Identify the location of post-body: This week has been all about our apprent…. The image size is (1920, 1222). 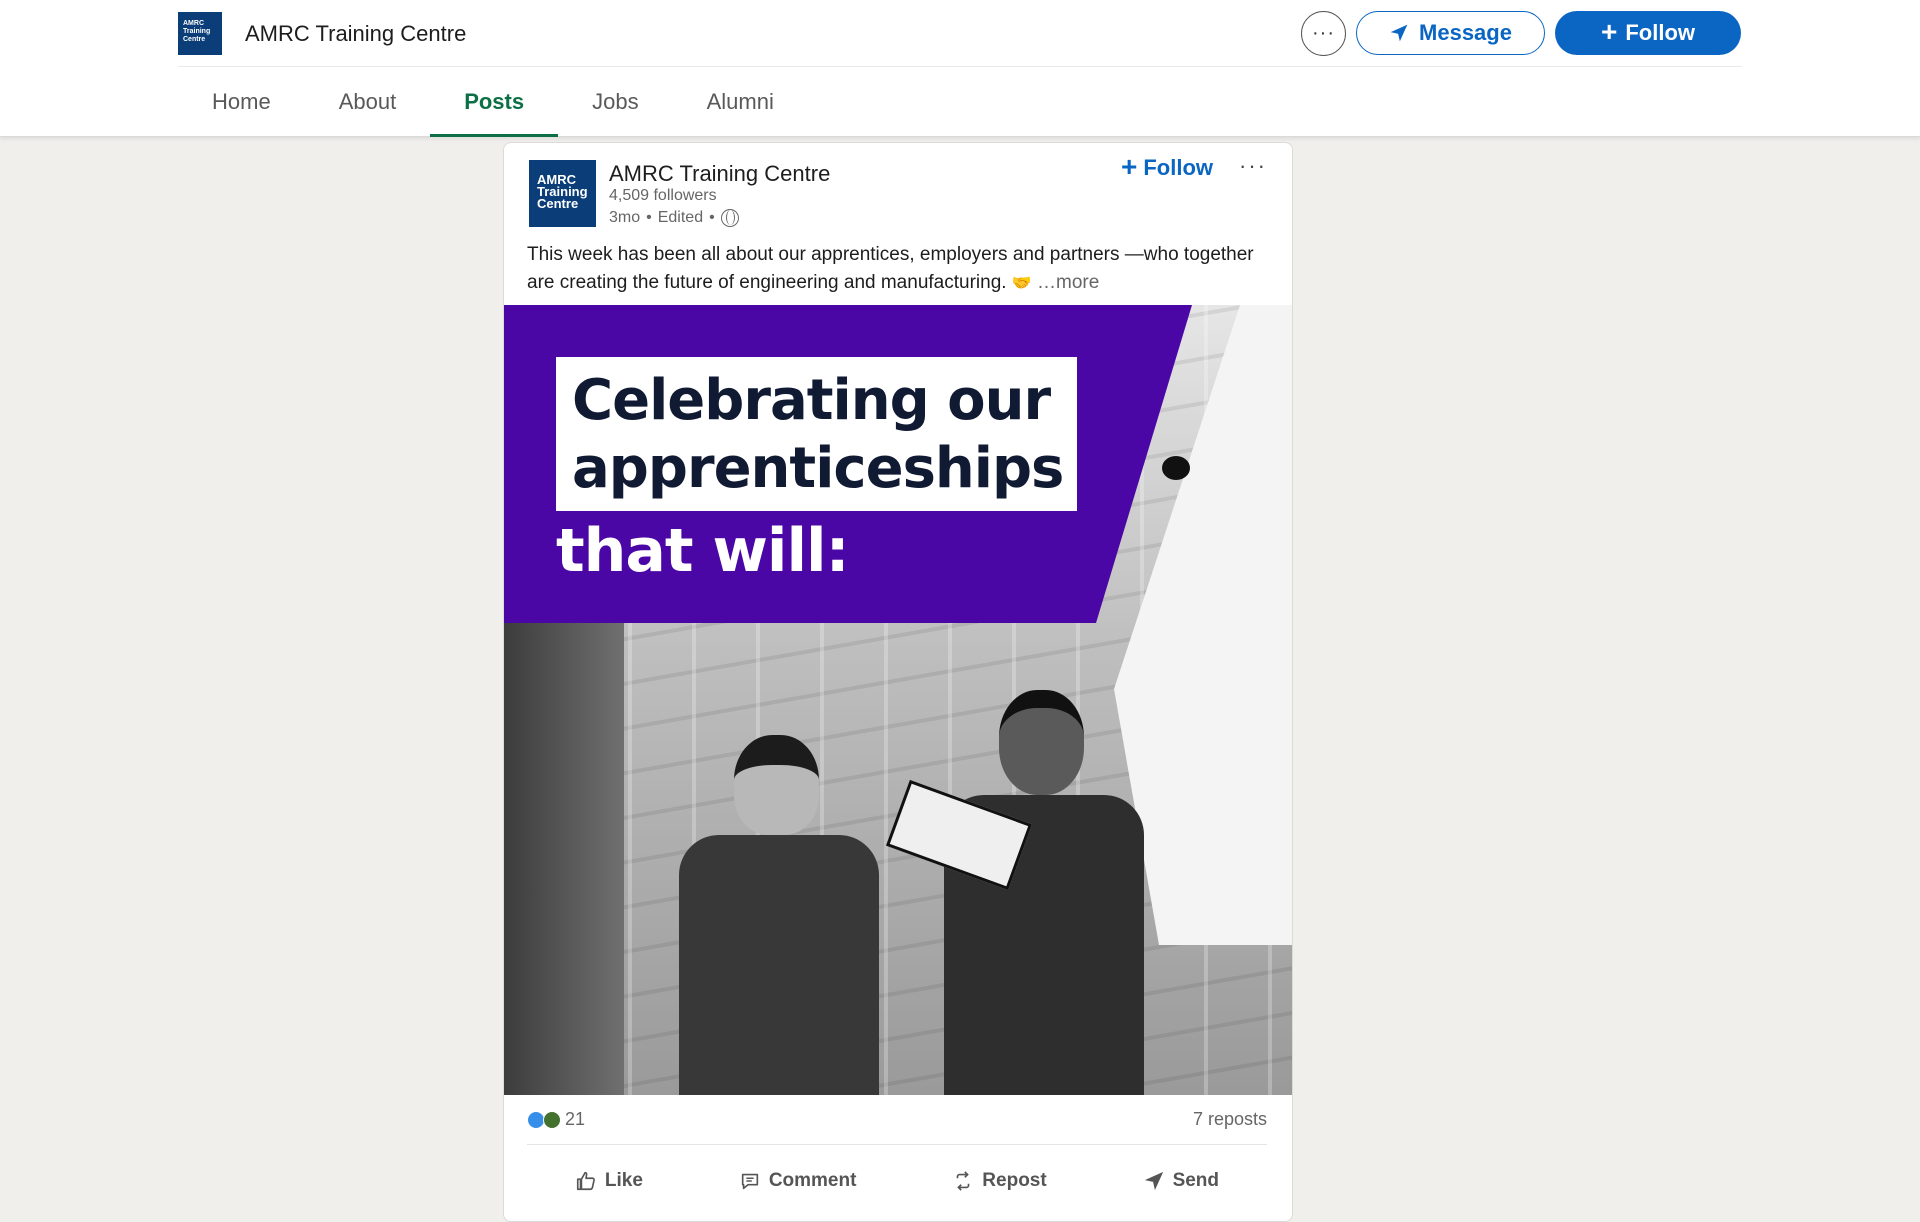
(897, 269).